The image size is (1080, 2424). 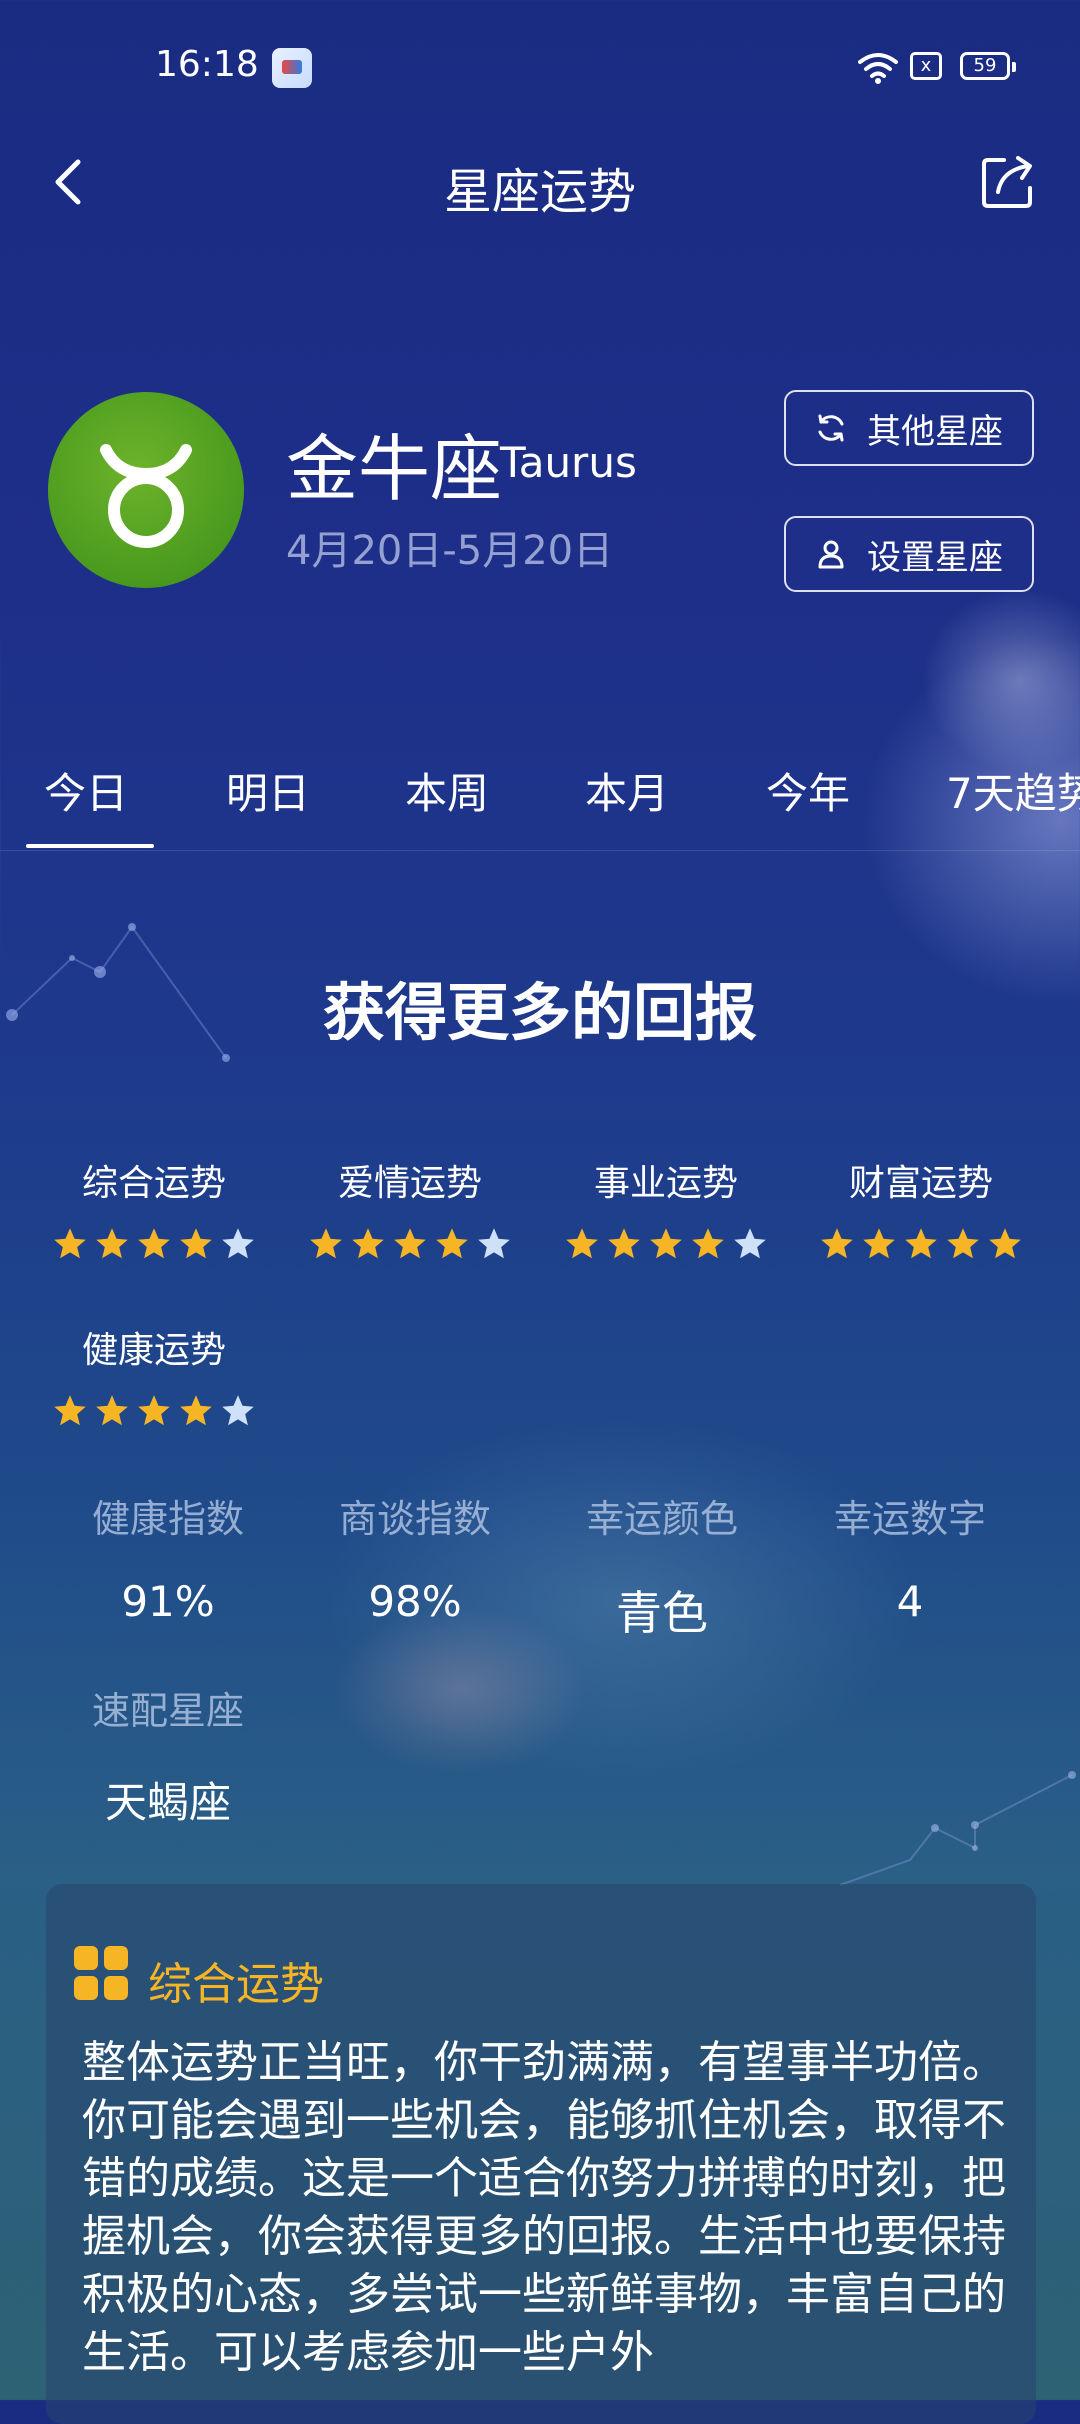 I want to click on wifi-icon, so click(x=878, y=68).